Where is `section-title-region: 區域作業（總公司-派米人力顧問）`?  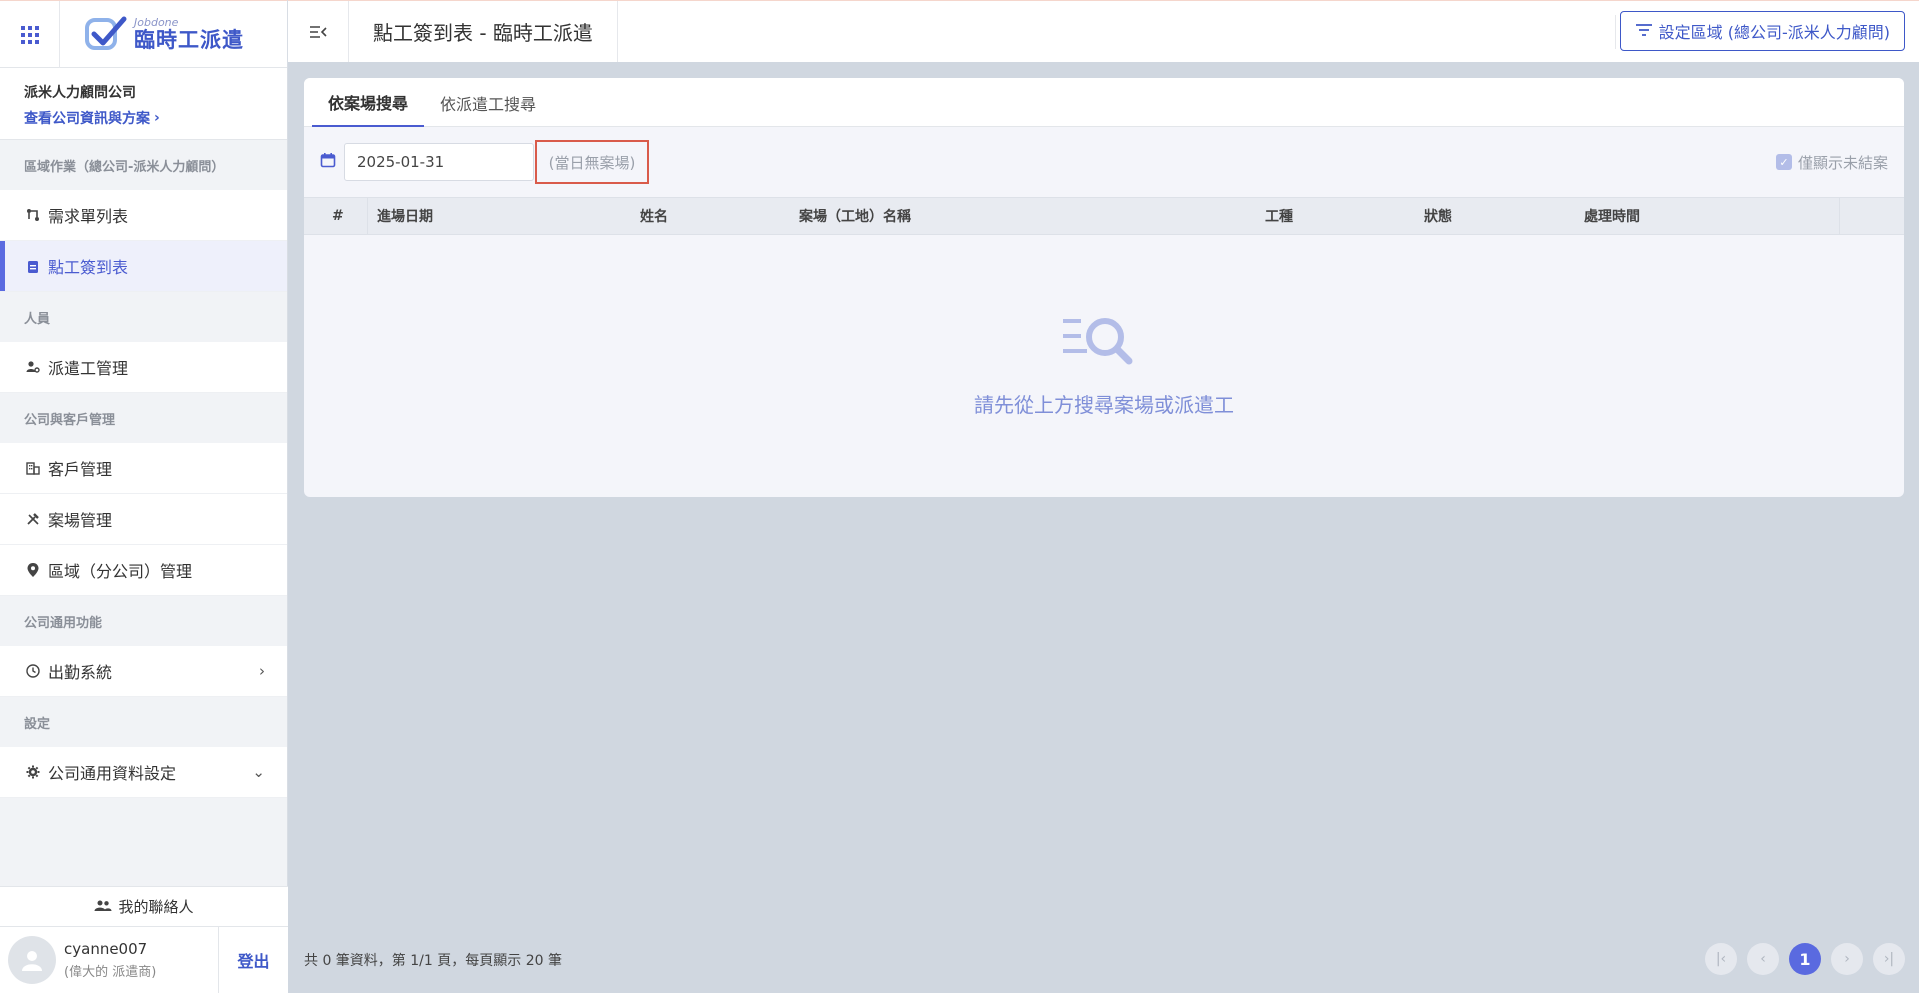
section-title-region: 區域作業（總公司-派米人力顧問） is located at coordinates (124, 167).